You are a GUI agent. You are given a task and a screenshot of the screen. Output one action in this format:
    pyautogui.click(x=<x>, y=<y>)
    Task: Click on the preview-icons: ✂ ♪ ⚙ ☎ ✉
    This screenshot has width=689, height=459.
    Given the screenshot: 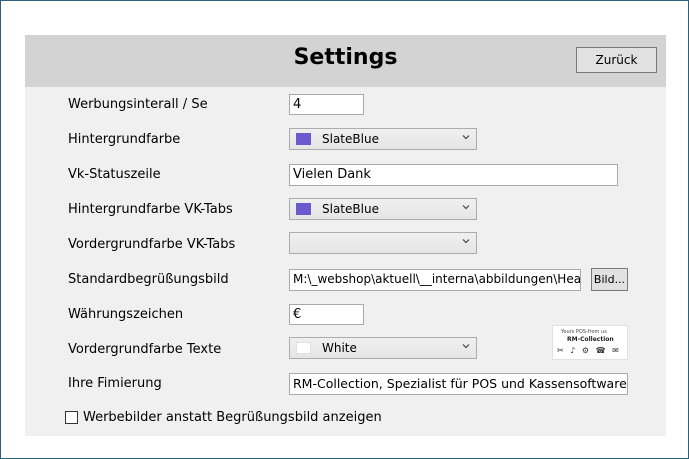 What is the action you would take?
    pyautogui.click(x=589, y=350)
    